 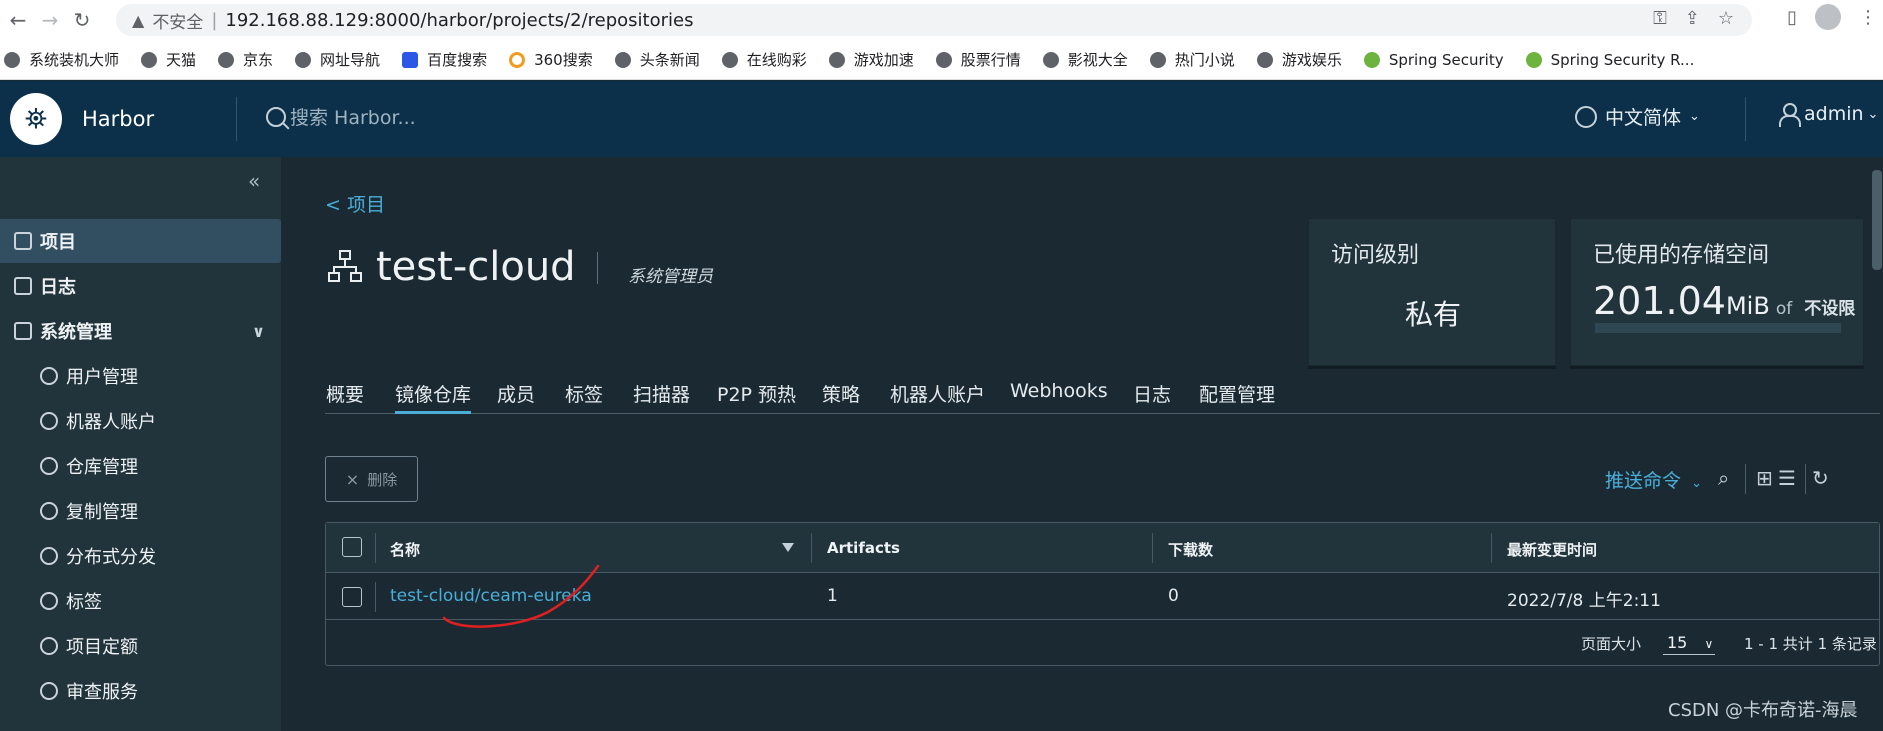 What do you see at coordinates (352, 479) in the screenshot?
I see `close-icon: ×` at bounding box center [352, 479].